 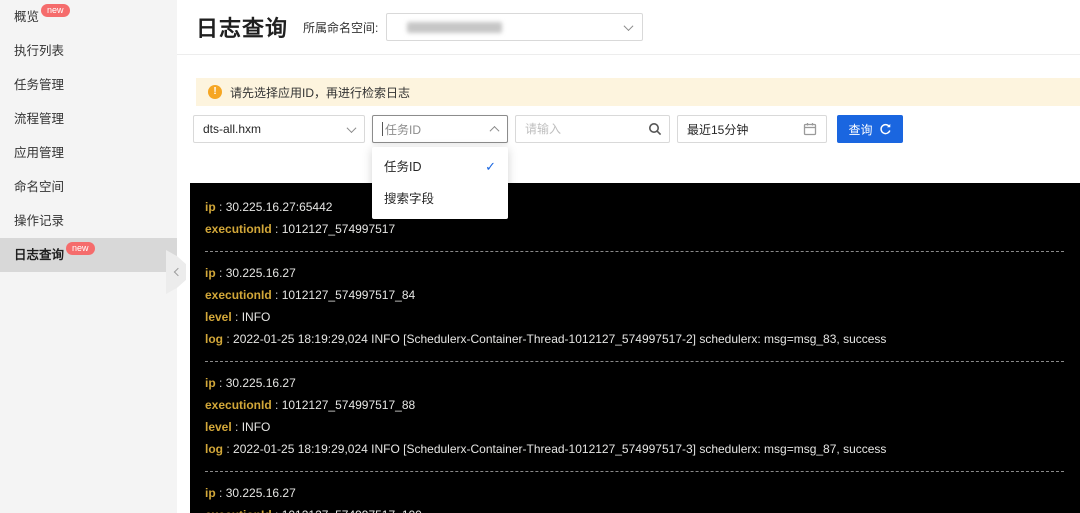 I want to click on field-select-dropdown: 任务ID ✓ 搜索字段, so click(x=440, y=183).